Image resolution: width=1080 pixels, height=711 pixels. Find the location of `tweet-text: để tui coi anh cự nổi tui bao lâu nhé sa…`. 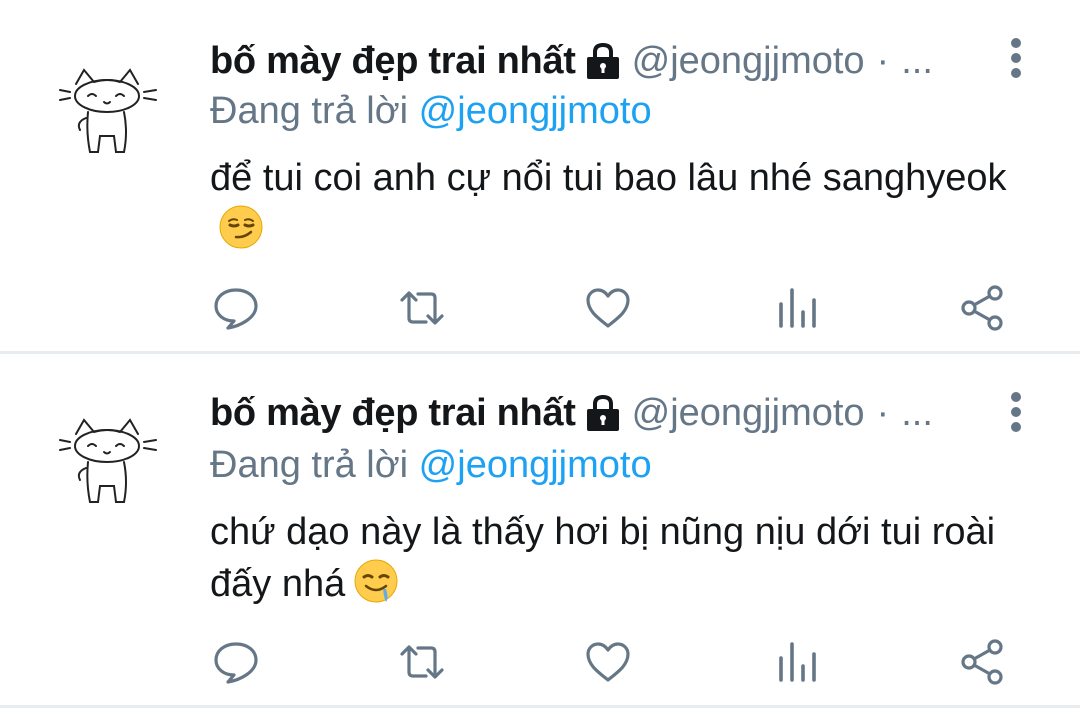

tweet-text: để tui coi anh cự nổi tui bao lâu nhé sa… is located at coordinates (620, 204).